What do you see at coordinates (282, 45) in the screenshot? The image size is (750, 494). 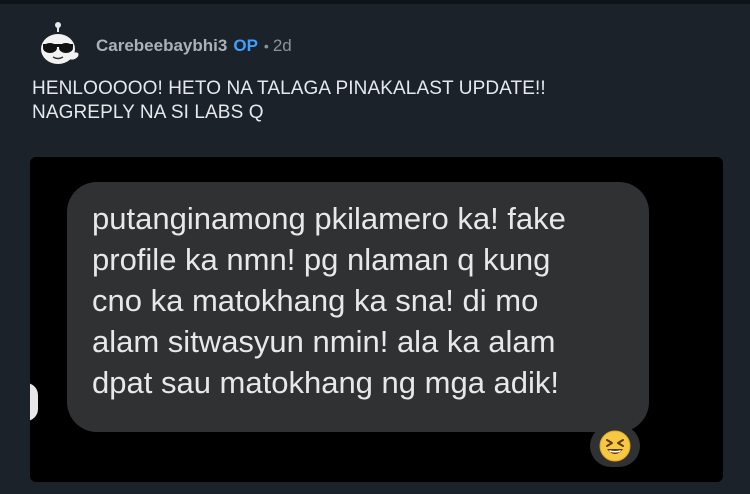 I see `comment-age: 2d` at bounding box center [282, 45].